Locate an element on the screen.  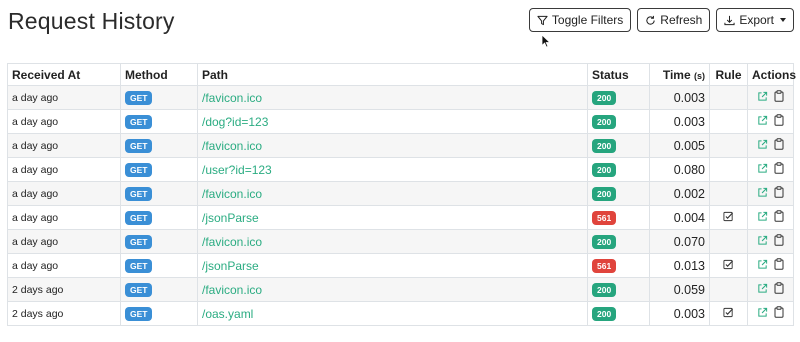
table-row: a day ago GET/dog?id=123 200 0.003 is located at coordinates (400, 121).